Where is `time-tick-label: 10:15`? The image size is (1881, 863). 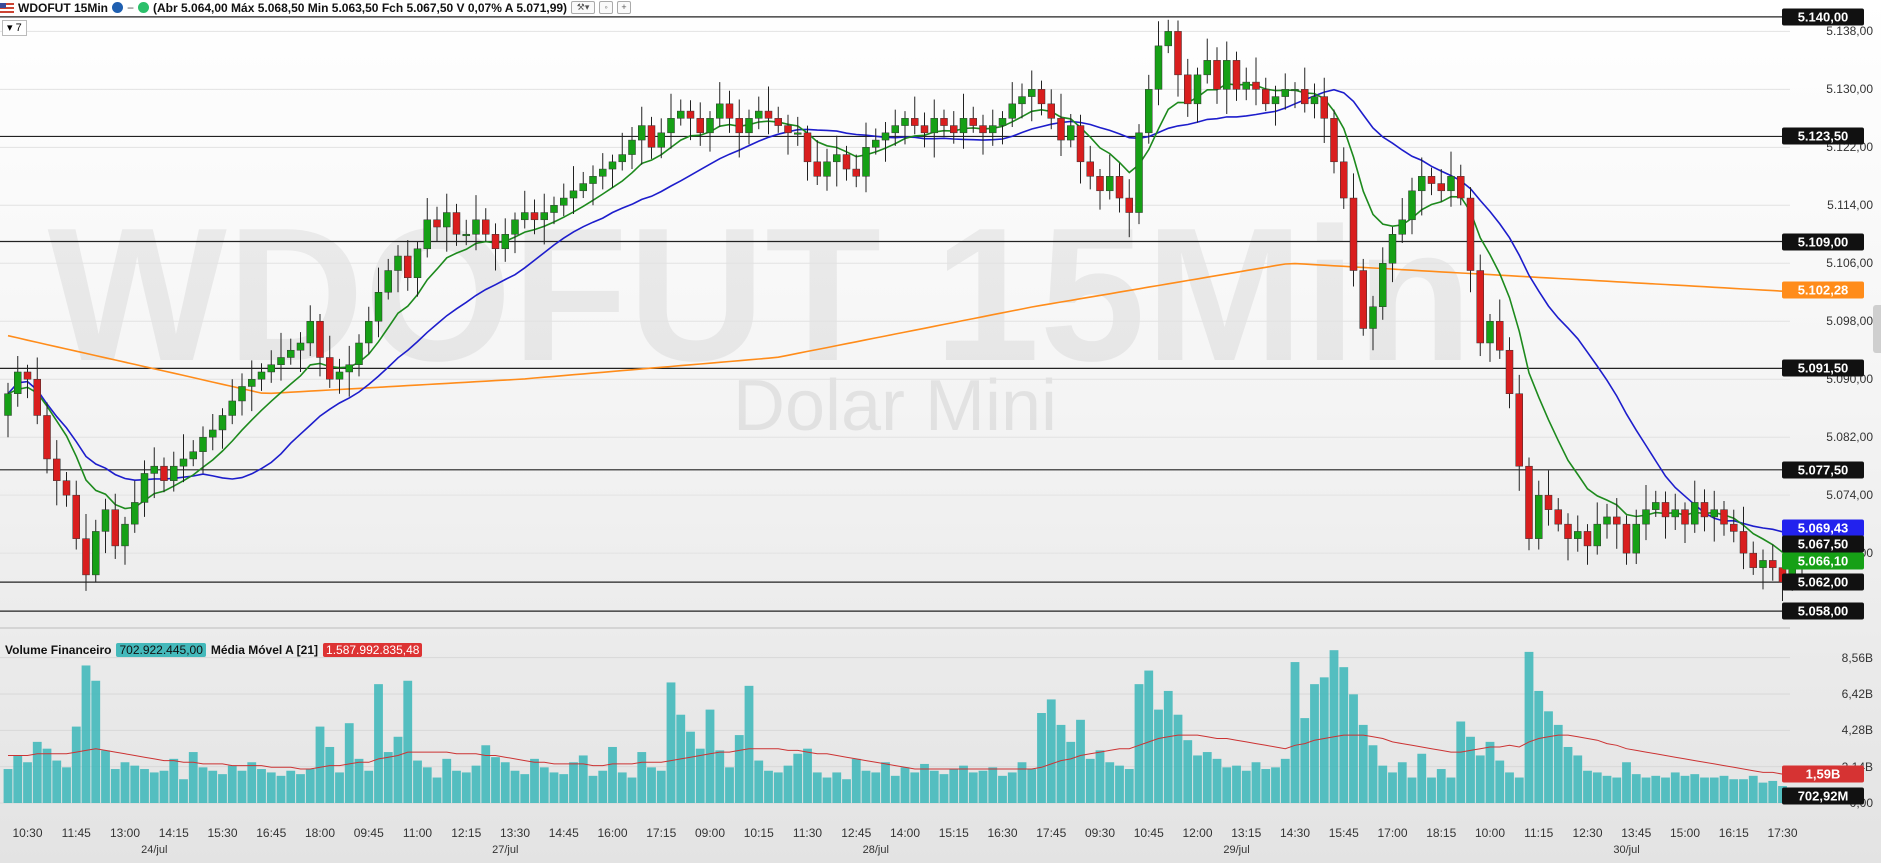 time-tick-label: 10:15 is located at coordinates (758, 833).